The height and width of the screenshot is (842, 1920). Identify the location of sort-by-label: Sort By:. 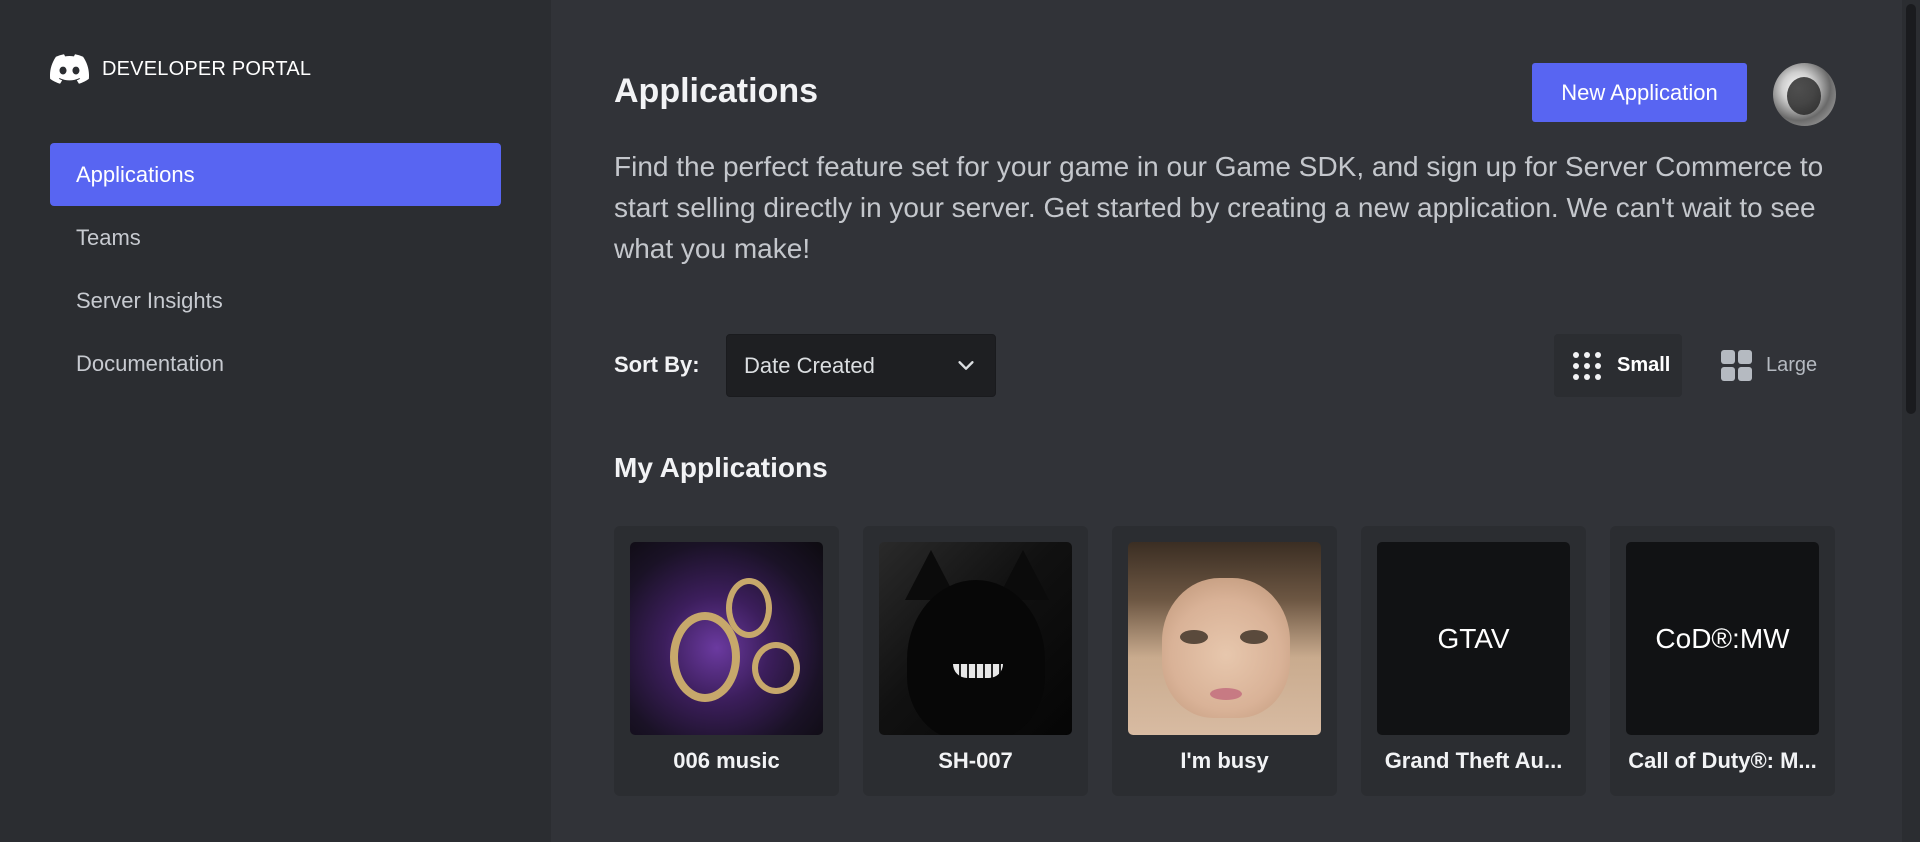
(657, 364).